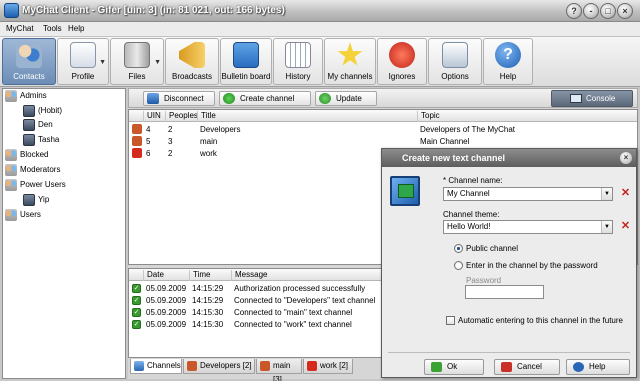 This screenshot has height=381, width=640. What do you see at coordinates (383, 141) in the screenshot?
I see `table-row: 5 3 main Main Channel` at bounding box center [383, 141].